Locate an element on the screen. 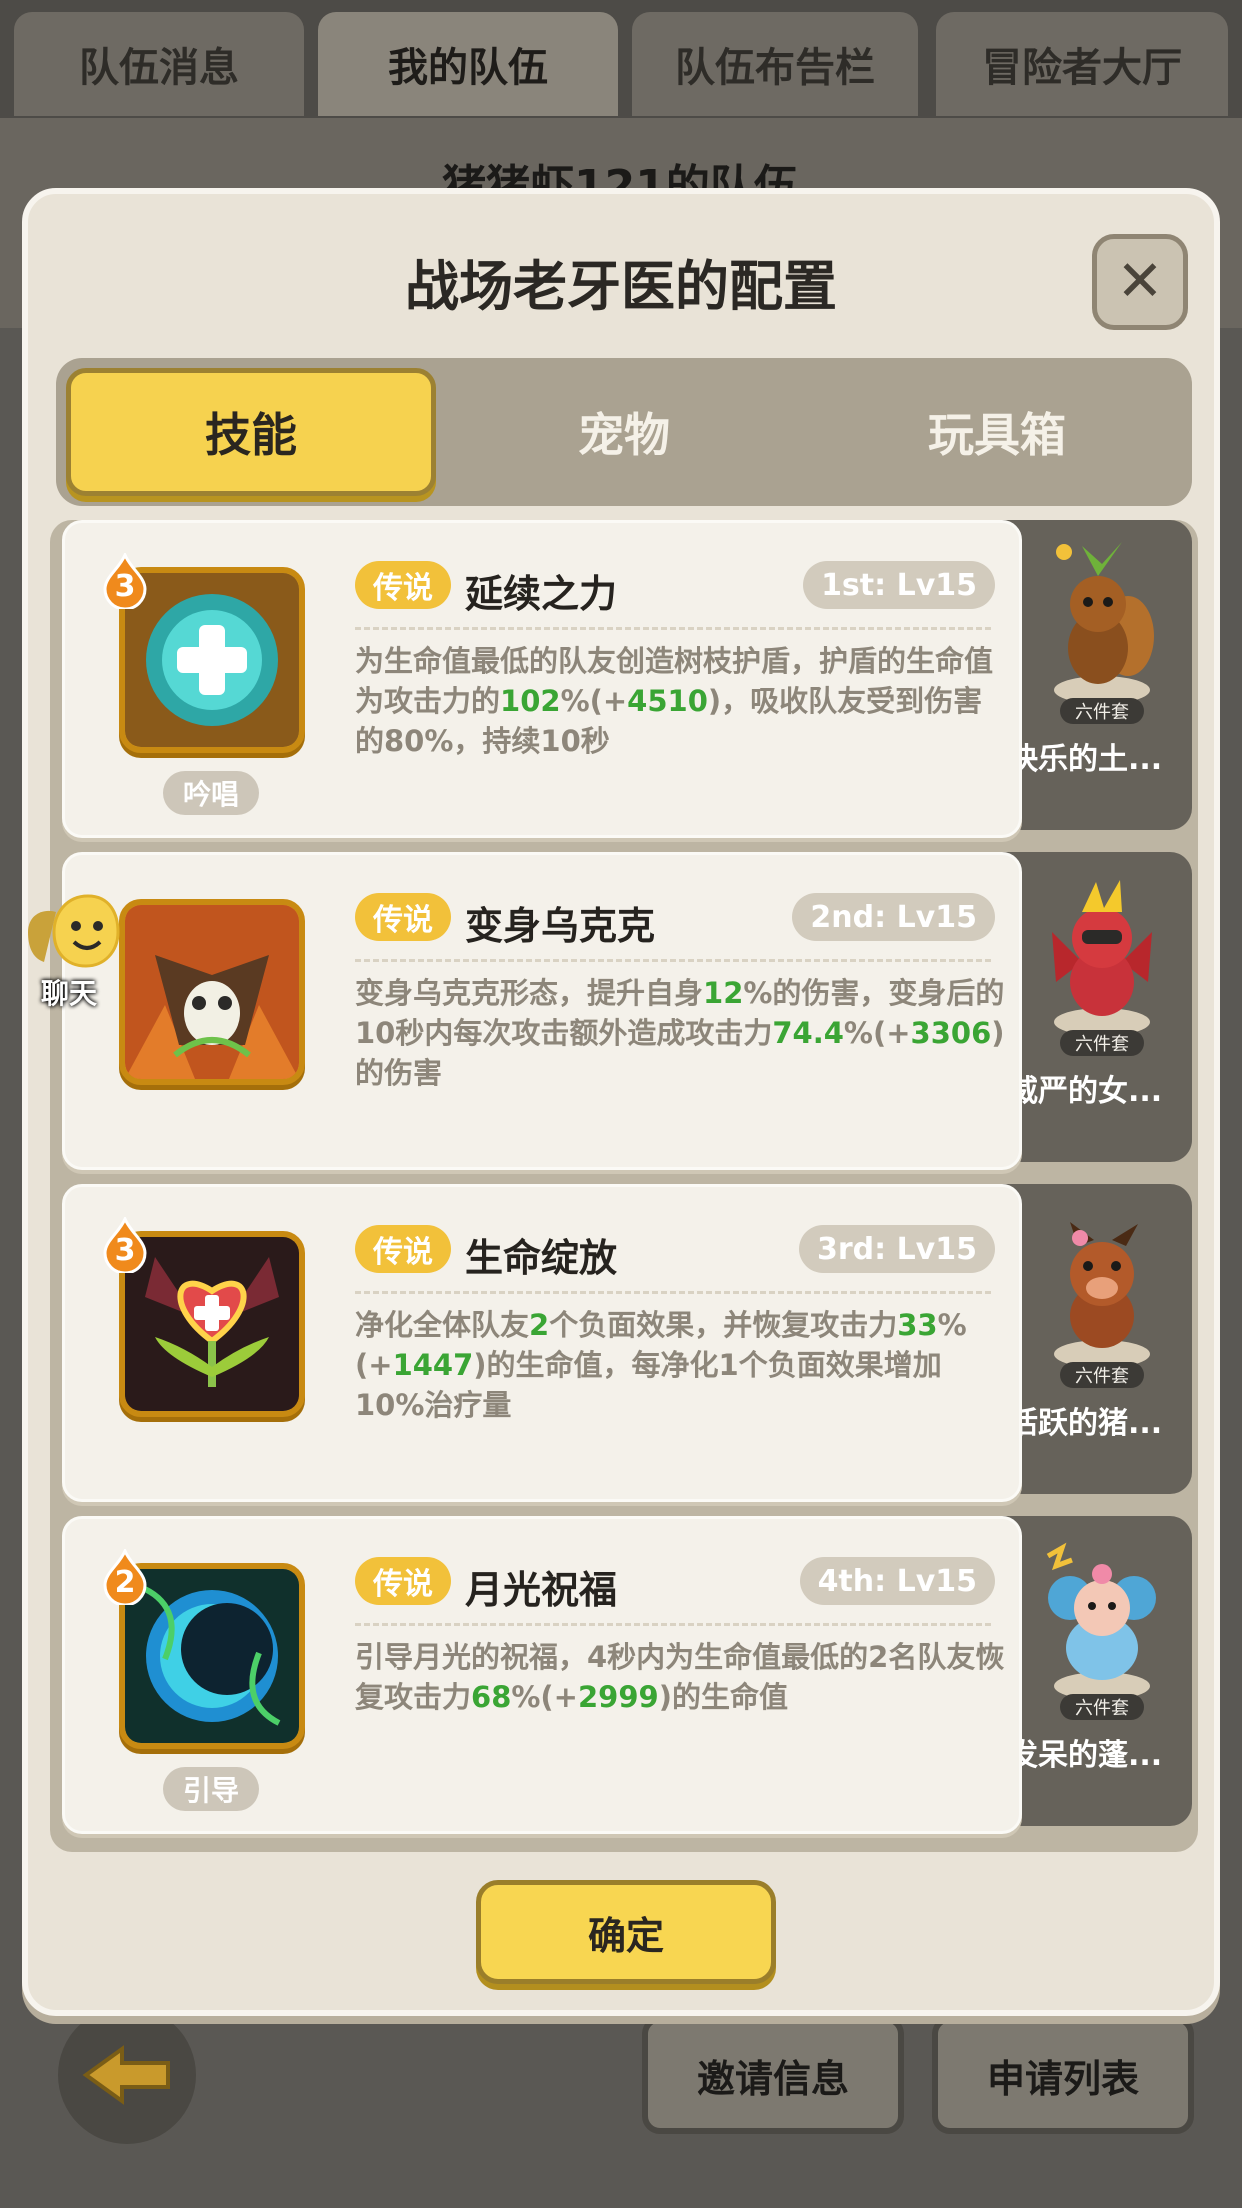 The image size is (1242, 2208). apply-list-button: 申请列表 is located at coordinates (1063, 2075).